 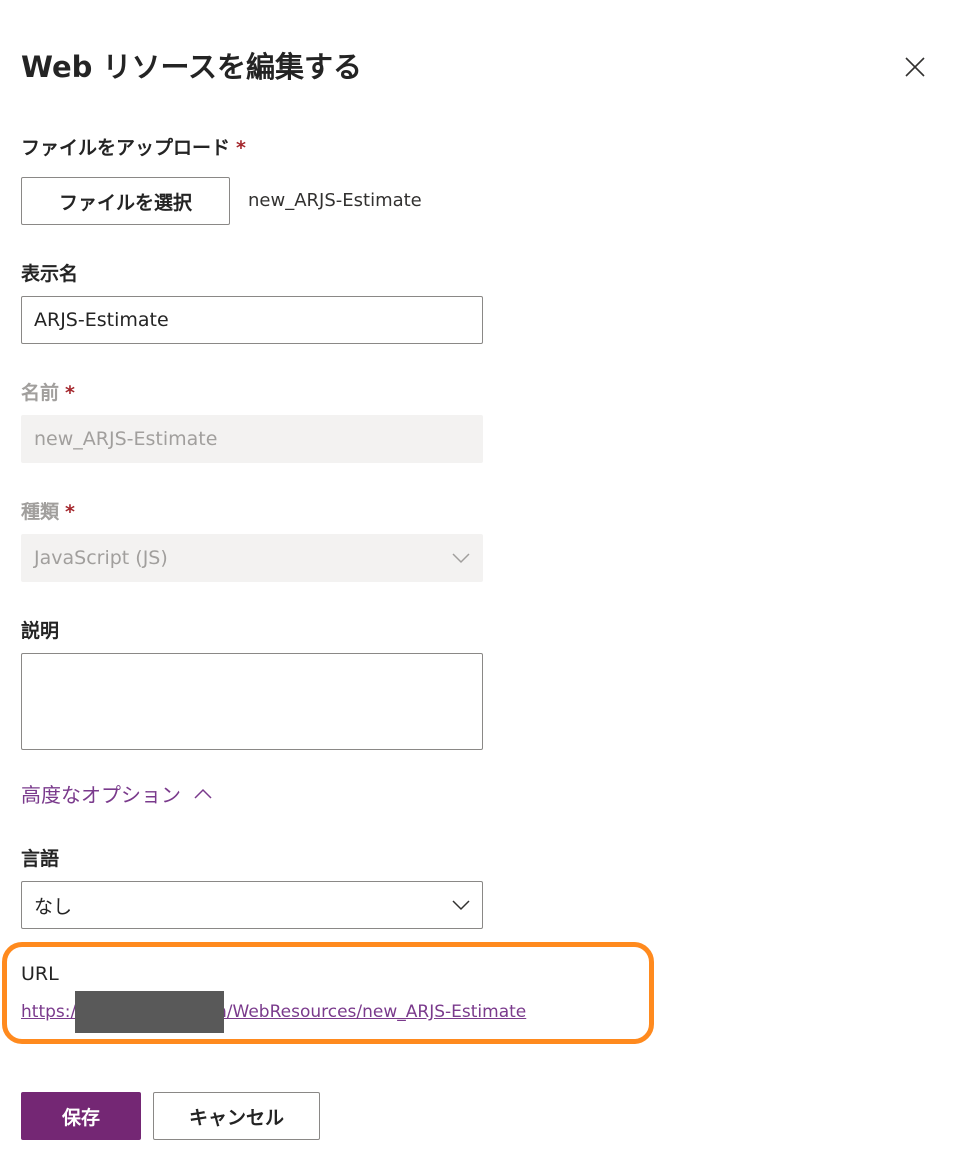 I want to click on upload-label-text: ファイルをアップロード, so click(x=126, y=148).